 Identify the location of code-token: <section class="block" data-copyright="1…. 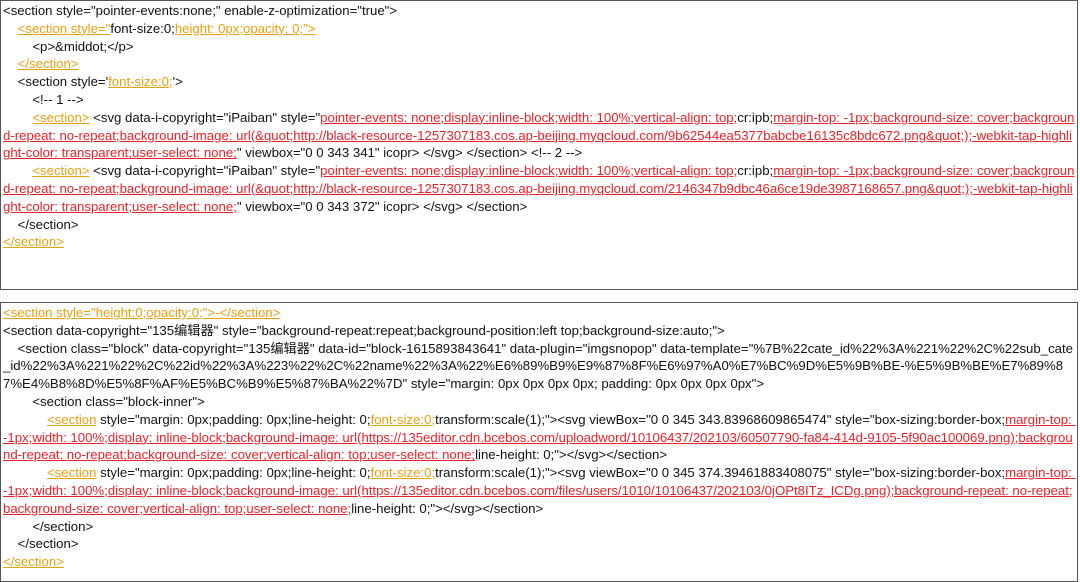
(538, 366).